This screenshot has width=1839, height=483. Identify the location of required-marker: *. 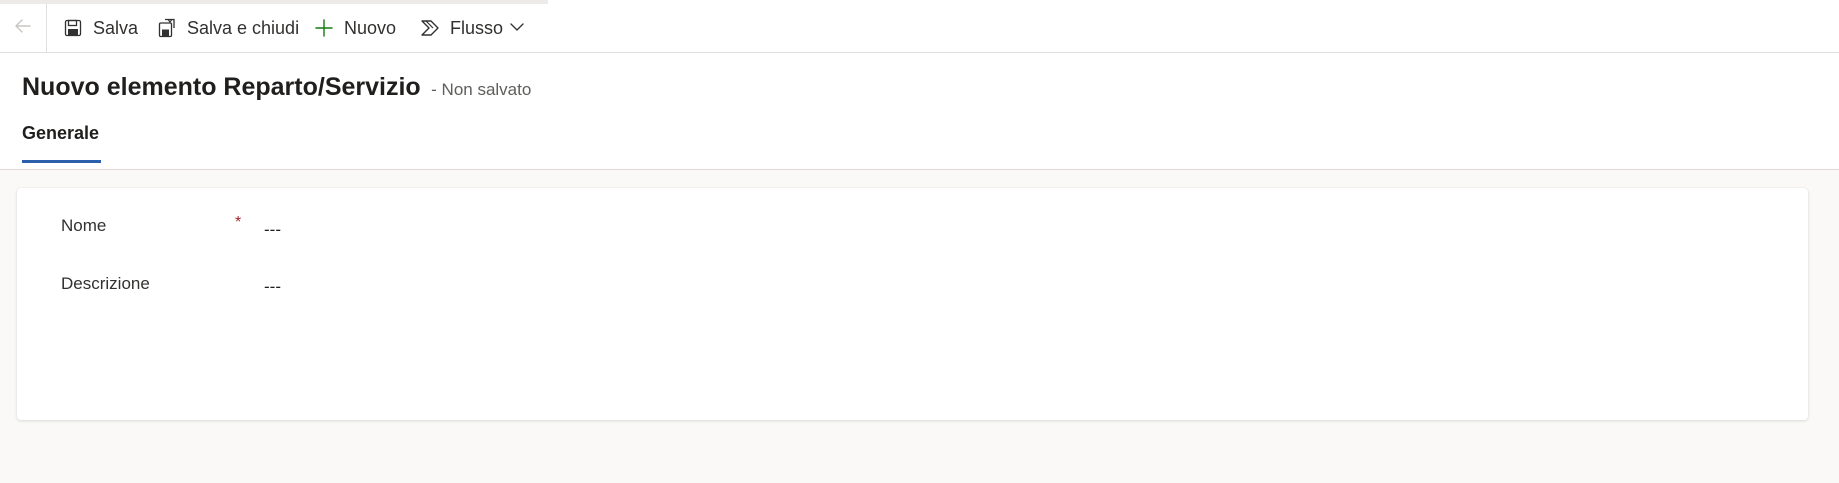
(238, 222).